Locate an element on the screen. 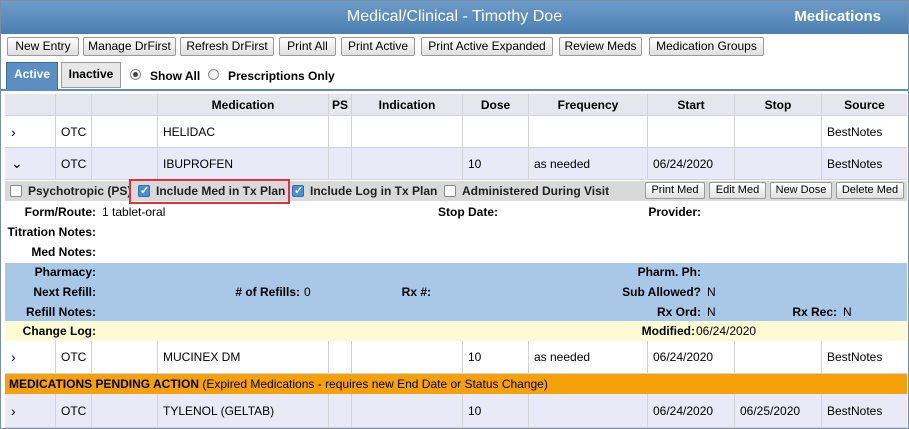  modified-label: Modified: is located at coordinates (668, 331).